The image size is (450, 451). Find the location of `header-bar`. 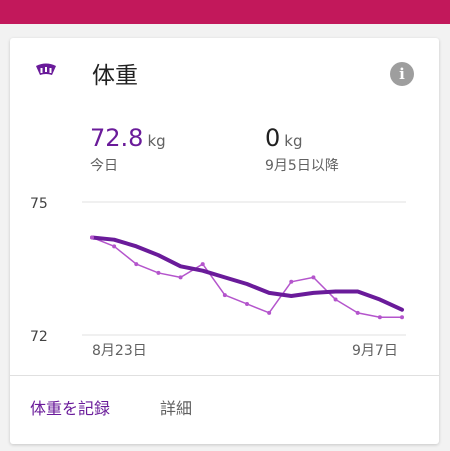

header-bar is located at coordinates (225, 12).